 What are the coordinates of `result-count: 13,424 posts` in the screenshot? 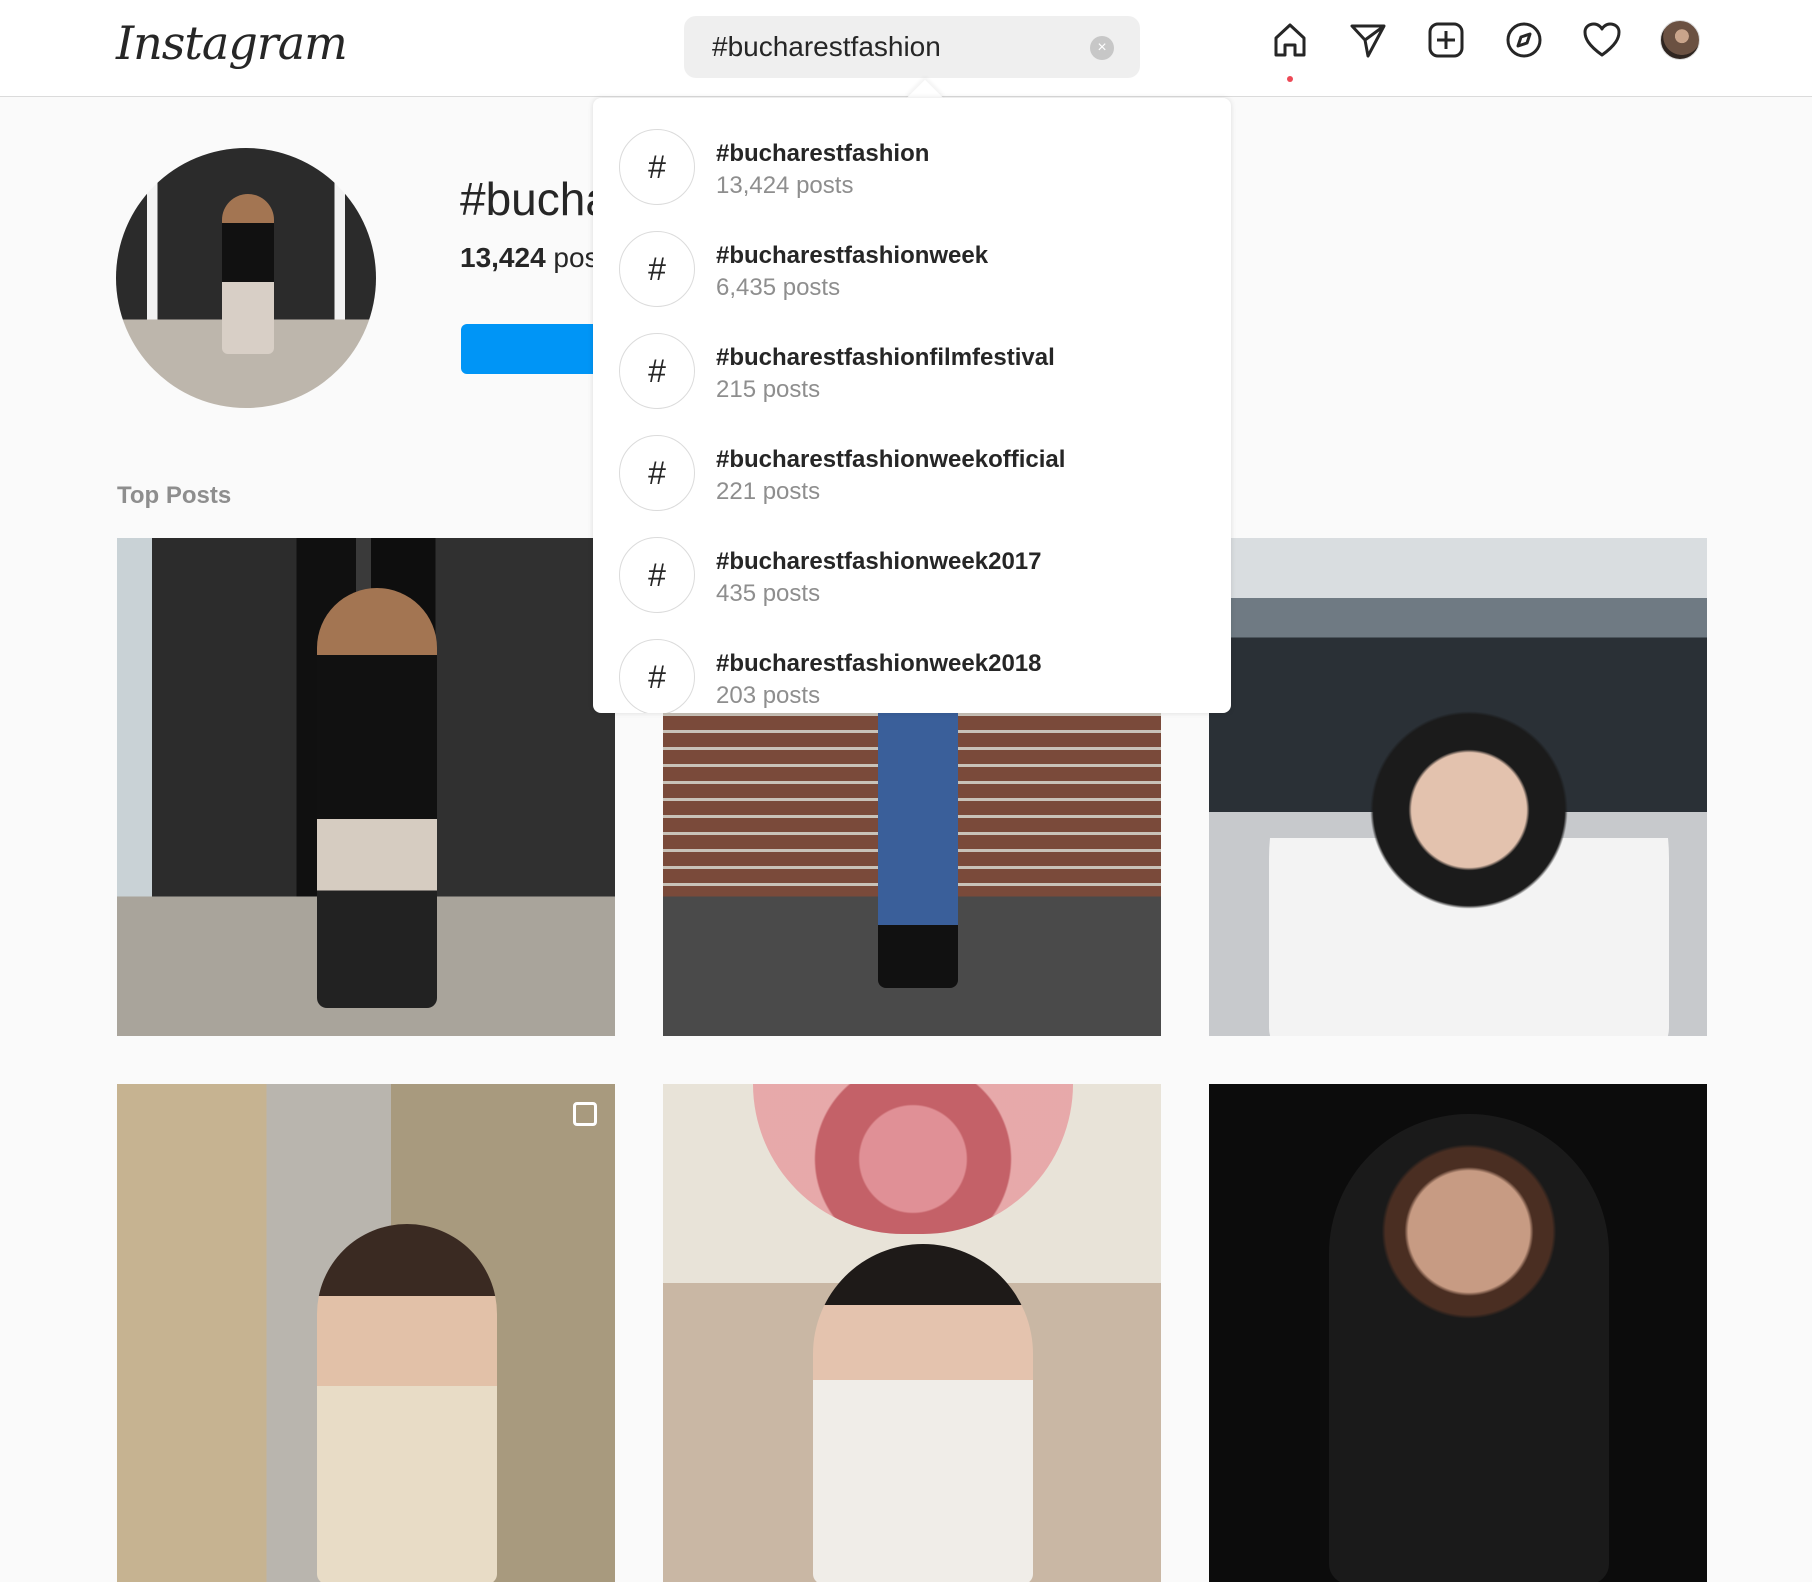 It's located at (785, 185).